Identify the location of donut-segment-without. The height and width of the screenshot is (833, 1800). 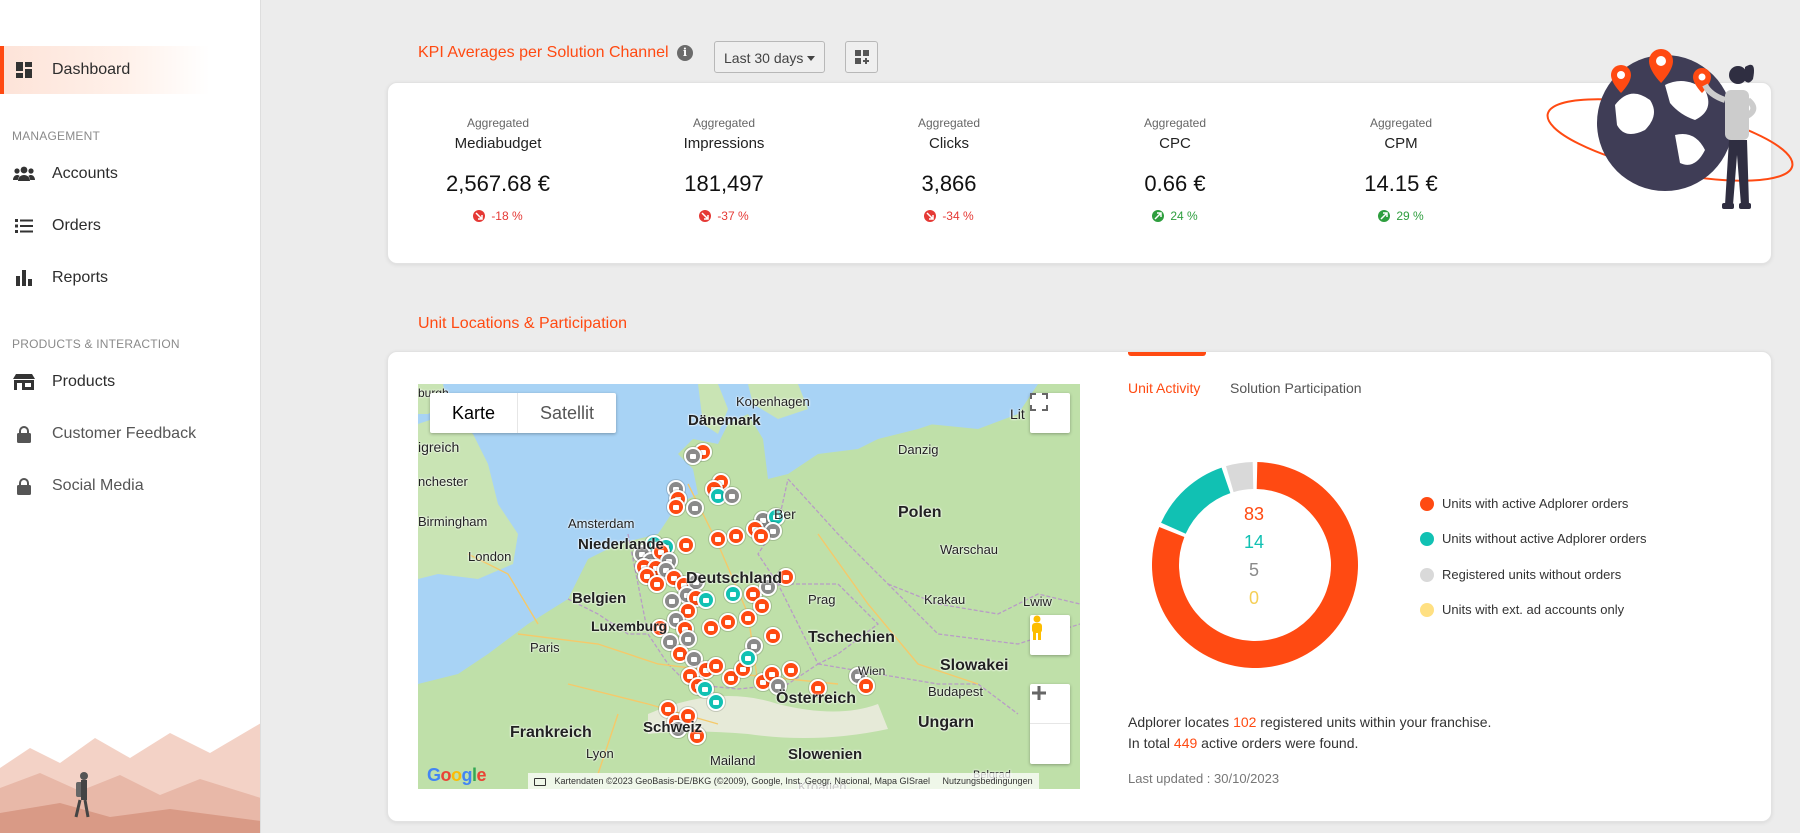
(1196, 500).